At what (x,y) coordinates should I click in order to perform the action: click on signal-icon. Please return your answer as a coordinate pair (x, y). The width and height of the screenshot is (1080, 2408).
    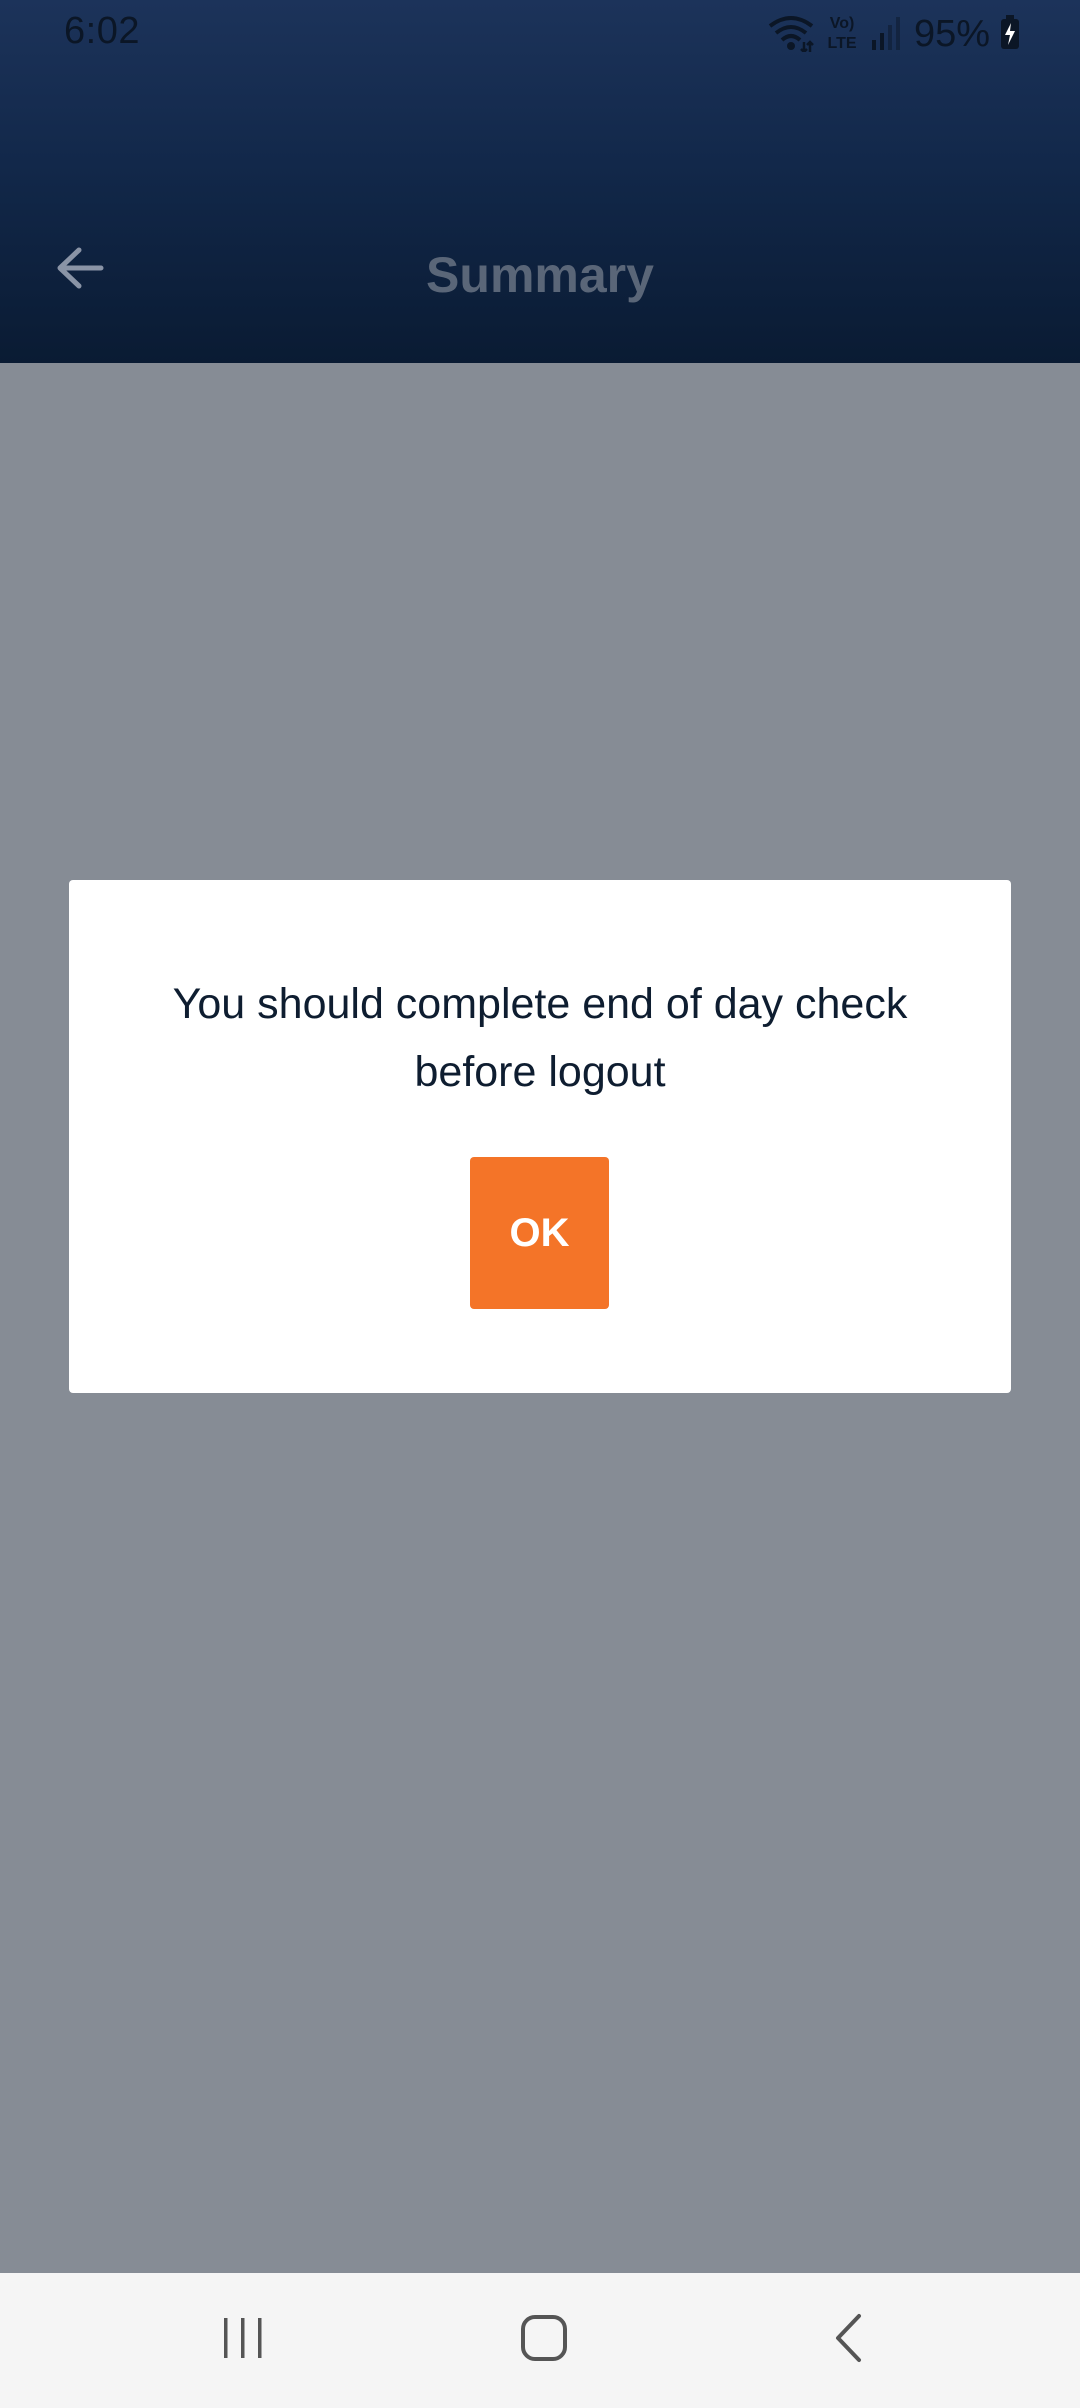
    Looking at the image, I should click on (887, 34).